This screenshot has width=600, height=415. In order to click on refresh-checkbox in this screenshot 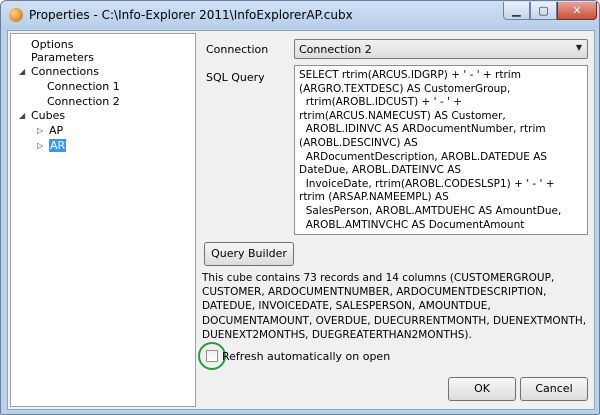, I will do `click(212, 356)`.